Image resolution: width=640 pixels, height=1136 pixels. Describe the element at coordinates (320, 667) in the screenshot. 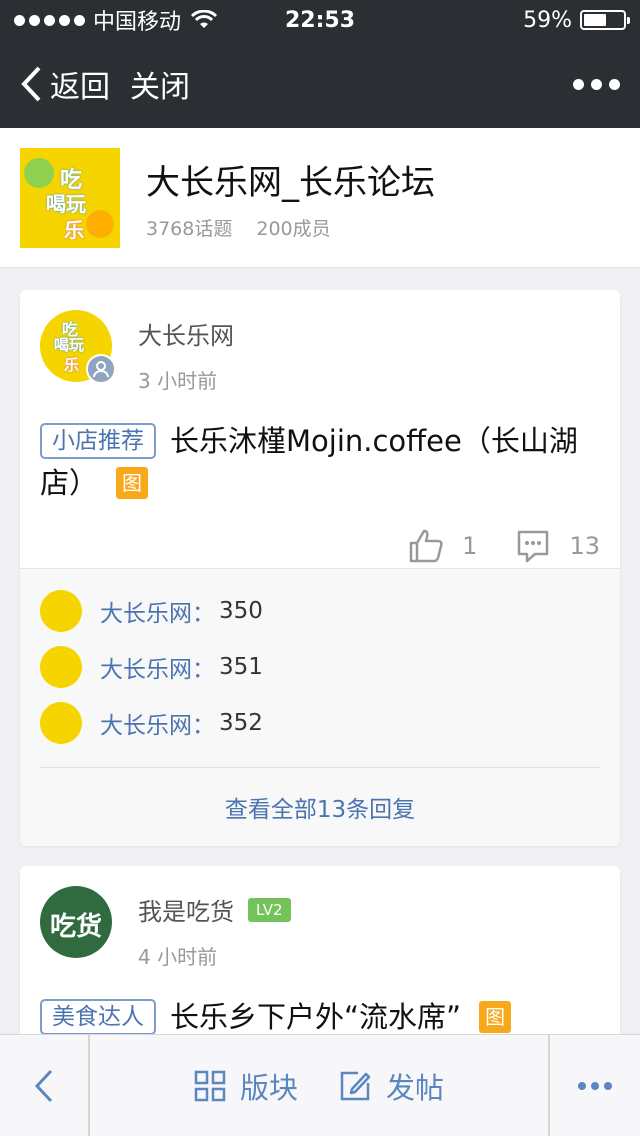

I see `reply-item: 大长乐网： 351` at that location.